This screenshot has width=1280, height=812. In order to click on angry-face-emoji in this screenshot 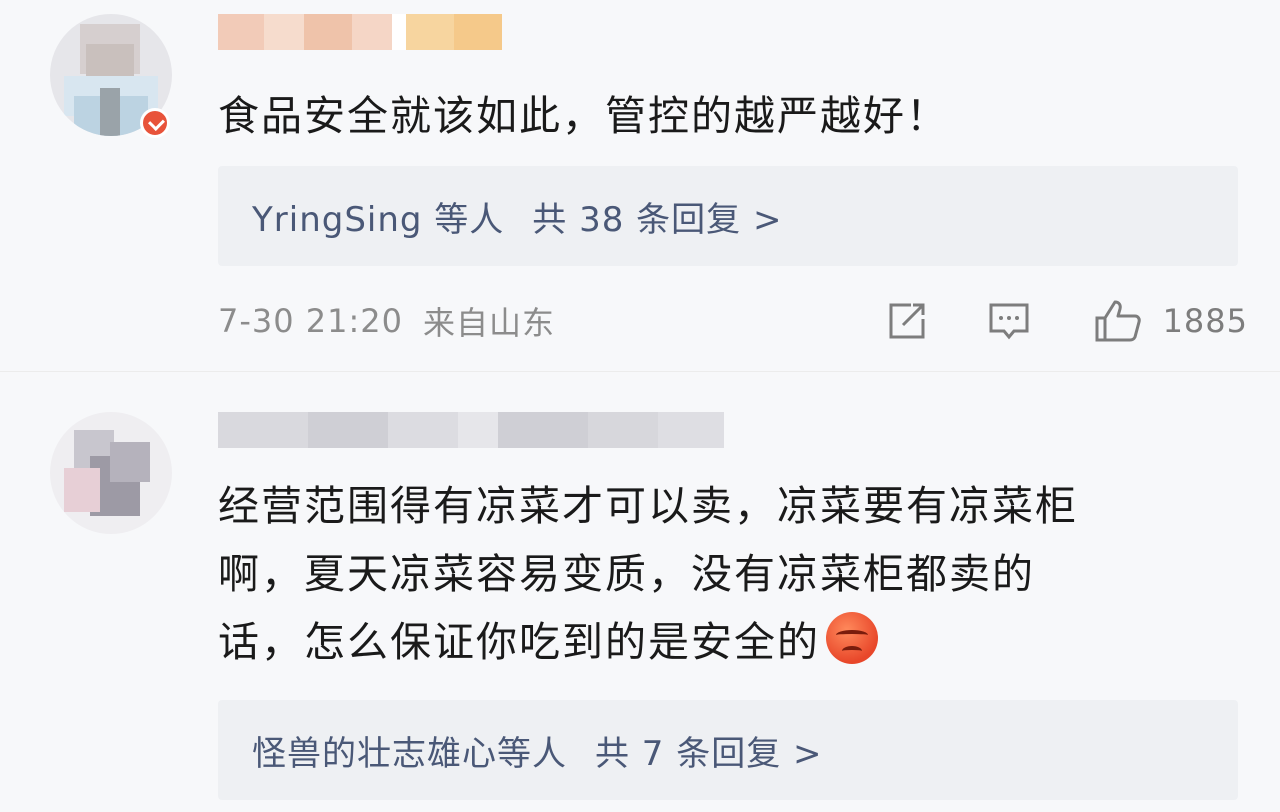, I will do `click(852, 638)`.